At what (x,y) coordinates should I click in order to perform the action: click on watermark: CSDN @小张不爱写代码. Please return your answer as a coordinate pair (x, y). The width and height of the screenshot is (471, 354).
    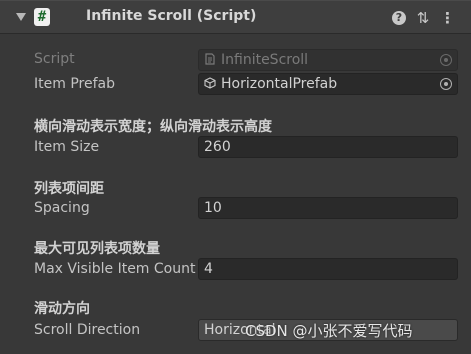
    Looking at the image, I should click on (329, 331).